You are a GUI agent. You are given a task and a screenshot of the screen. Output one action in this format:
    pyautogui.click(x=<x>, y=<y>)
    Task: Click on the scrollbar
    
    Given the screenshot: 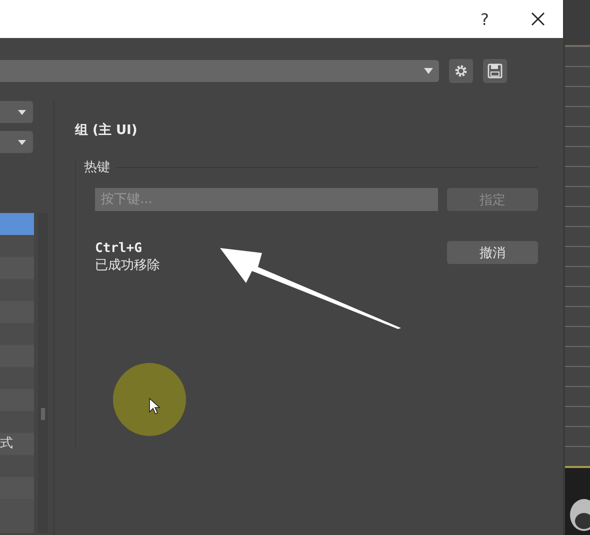 What is the action you would take?
    pyautogui.click(x=43, y=373)
    